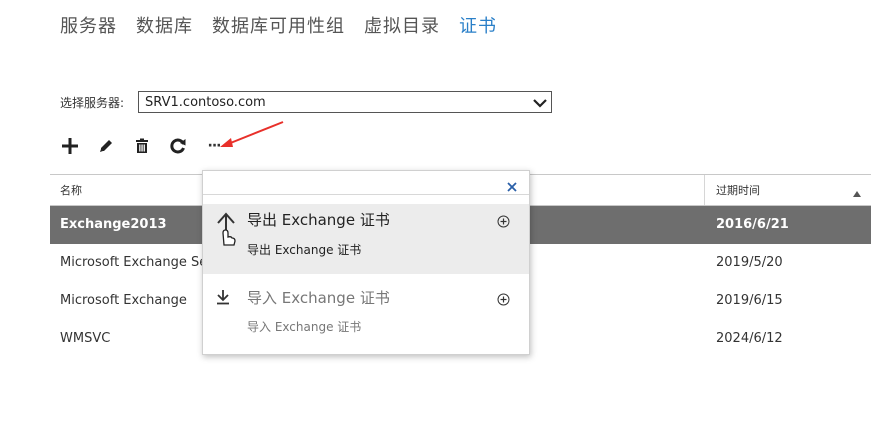  What do you see at coordinates (366, 313) in the screenshot?
I see `menu-item-import-certificate: 导入 Exchange 证书 导入 Exchange 证书` at bounding box center [366, 313].